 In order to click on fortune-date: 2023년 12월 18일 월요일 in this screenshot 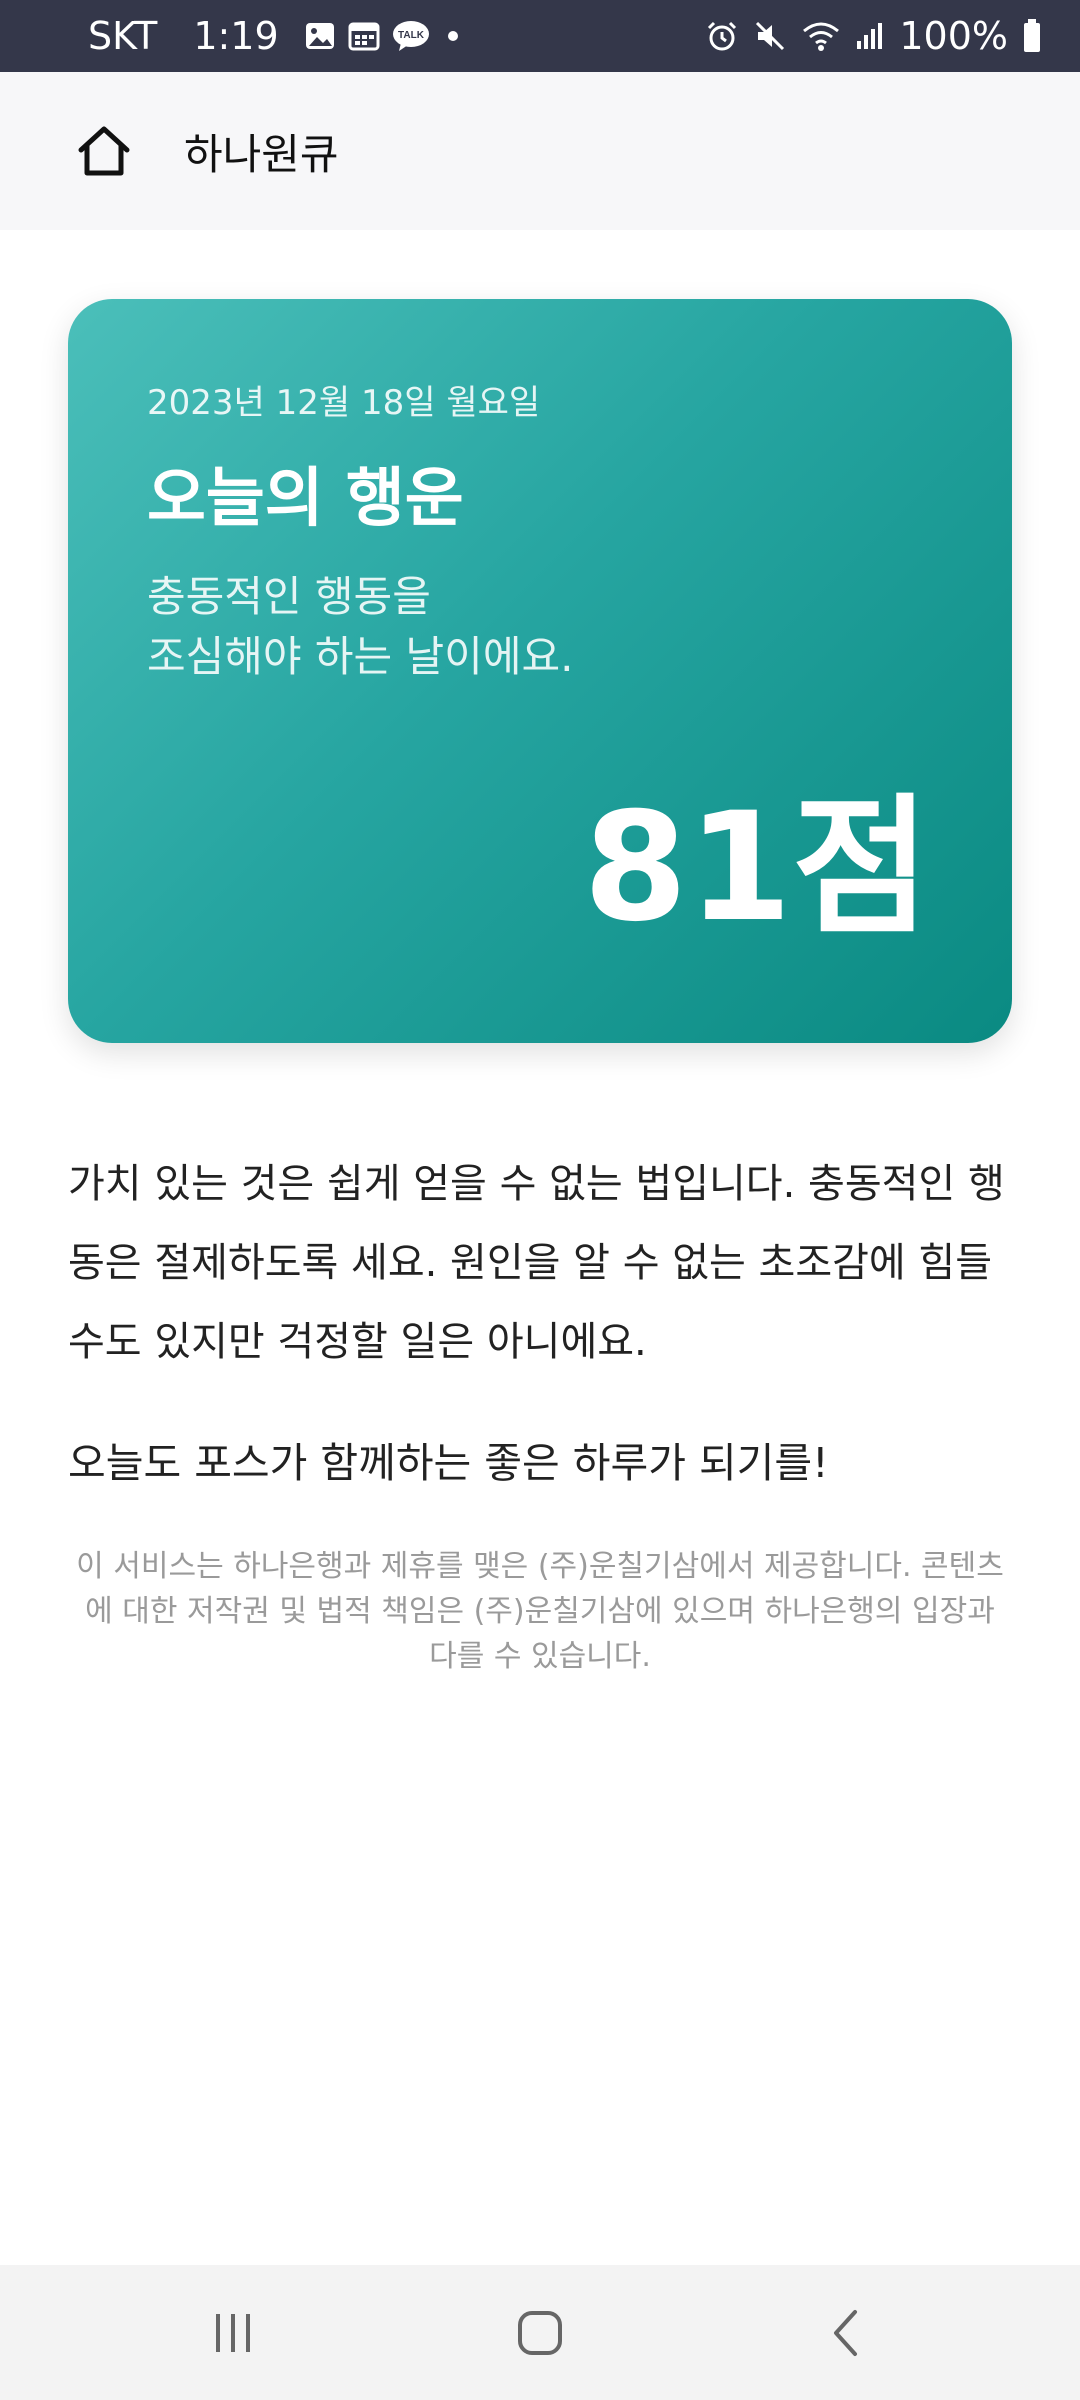, I will do `click(344, 403)`.